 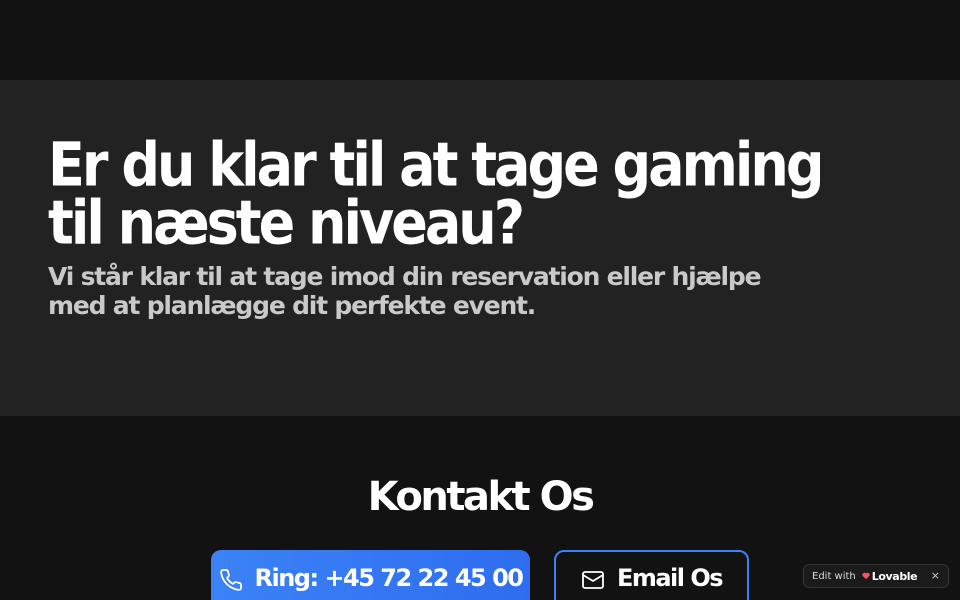 I want to click on badge-prefix: Edit with, so click(x=834, y=576).